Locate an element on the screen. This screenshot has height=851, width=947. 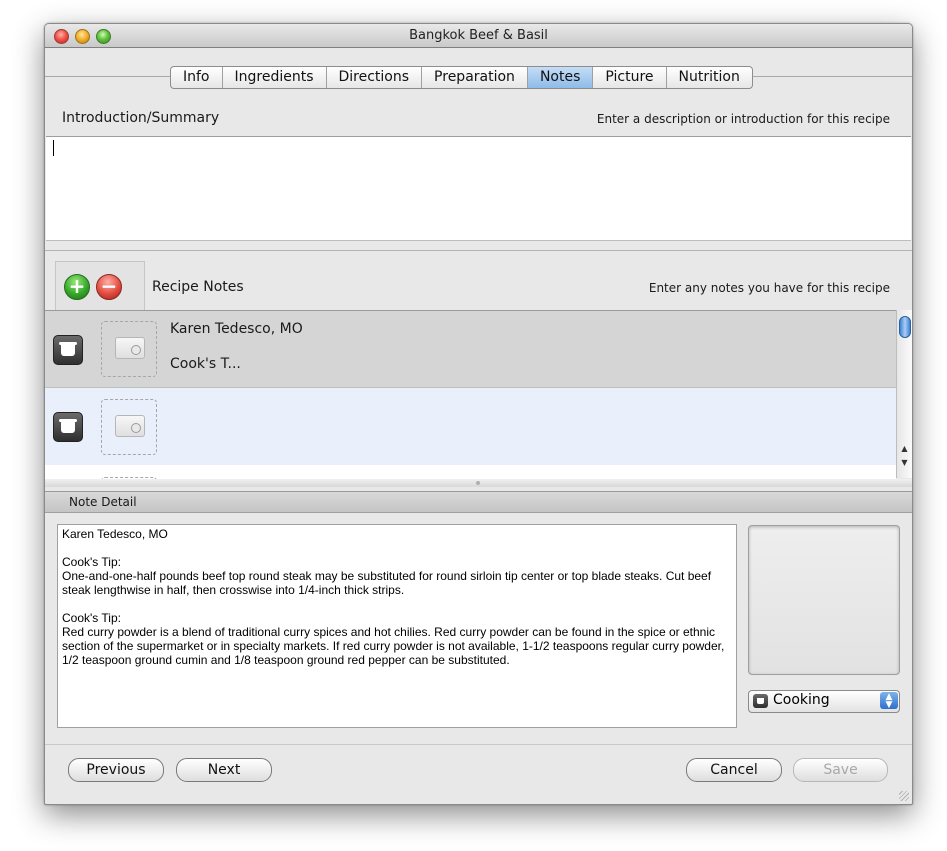
title-bar: Bangkok Beef & Basil is located at coordinates (478, 36).